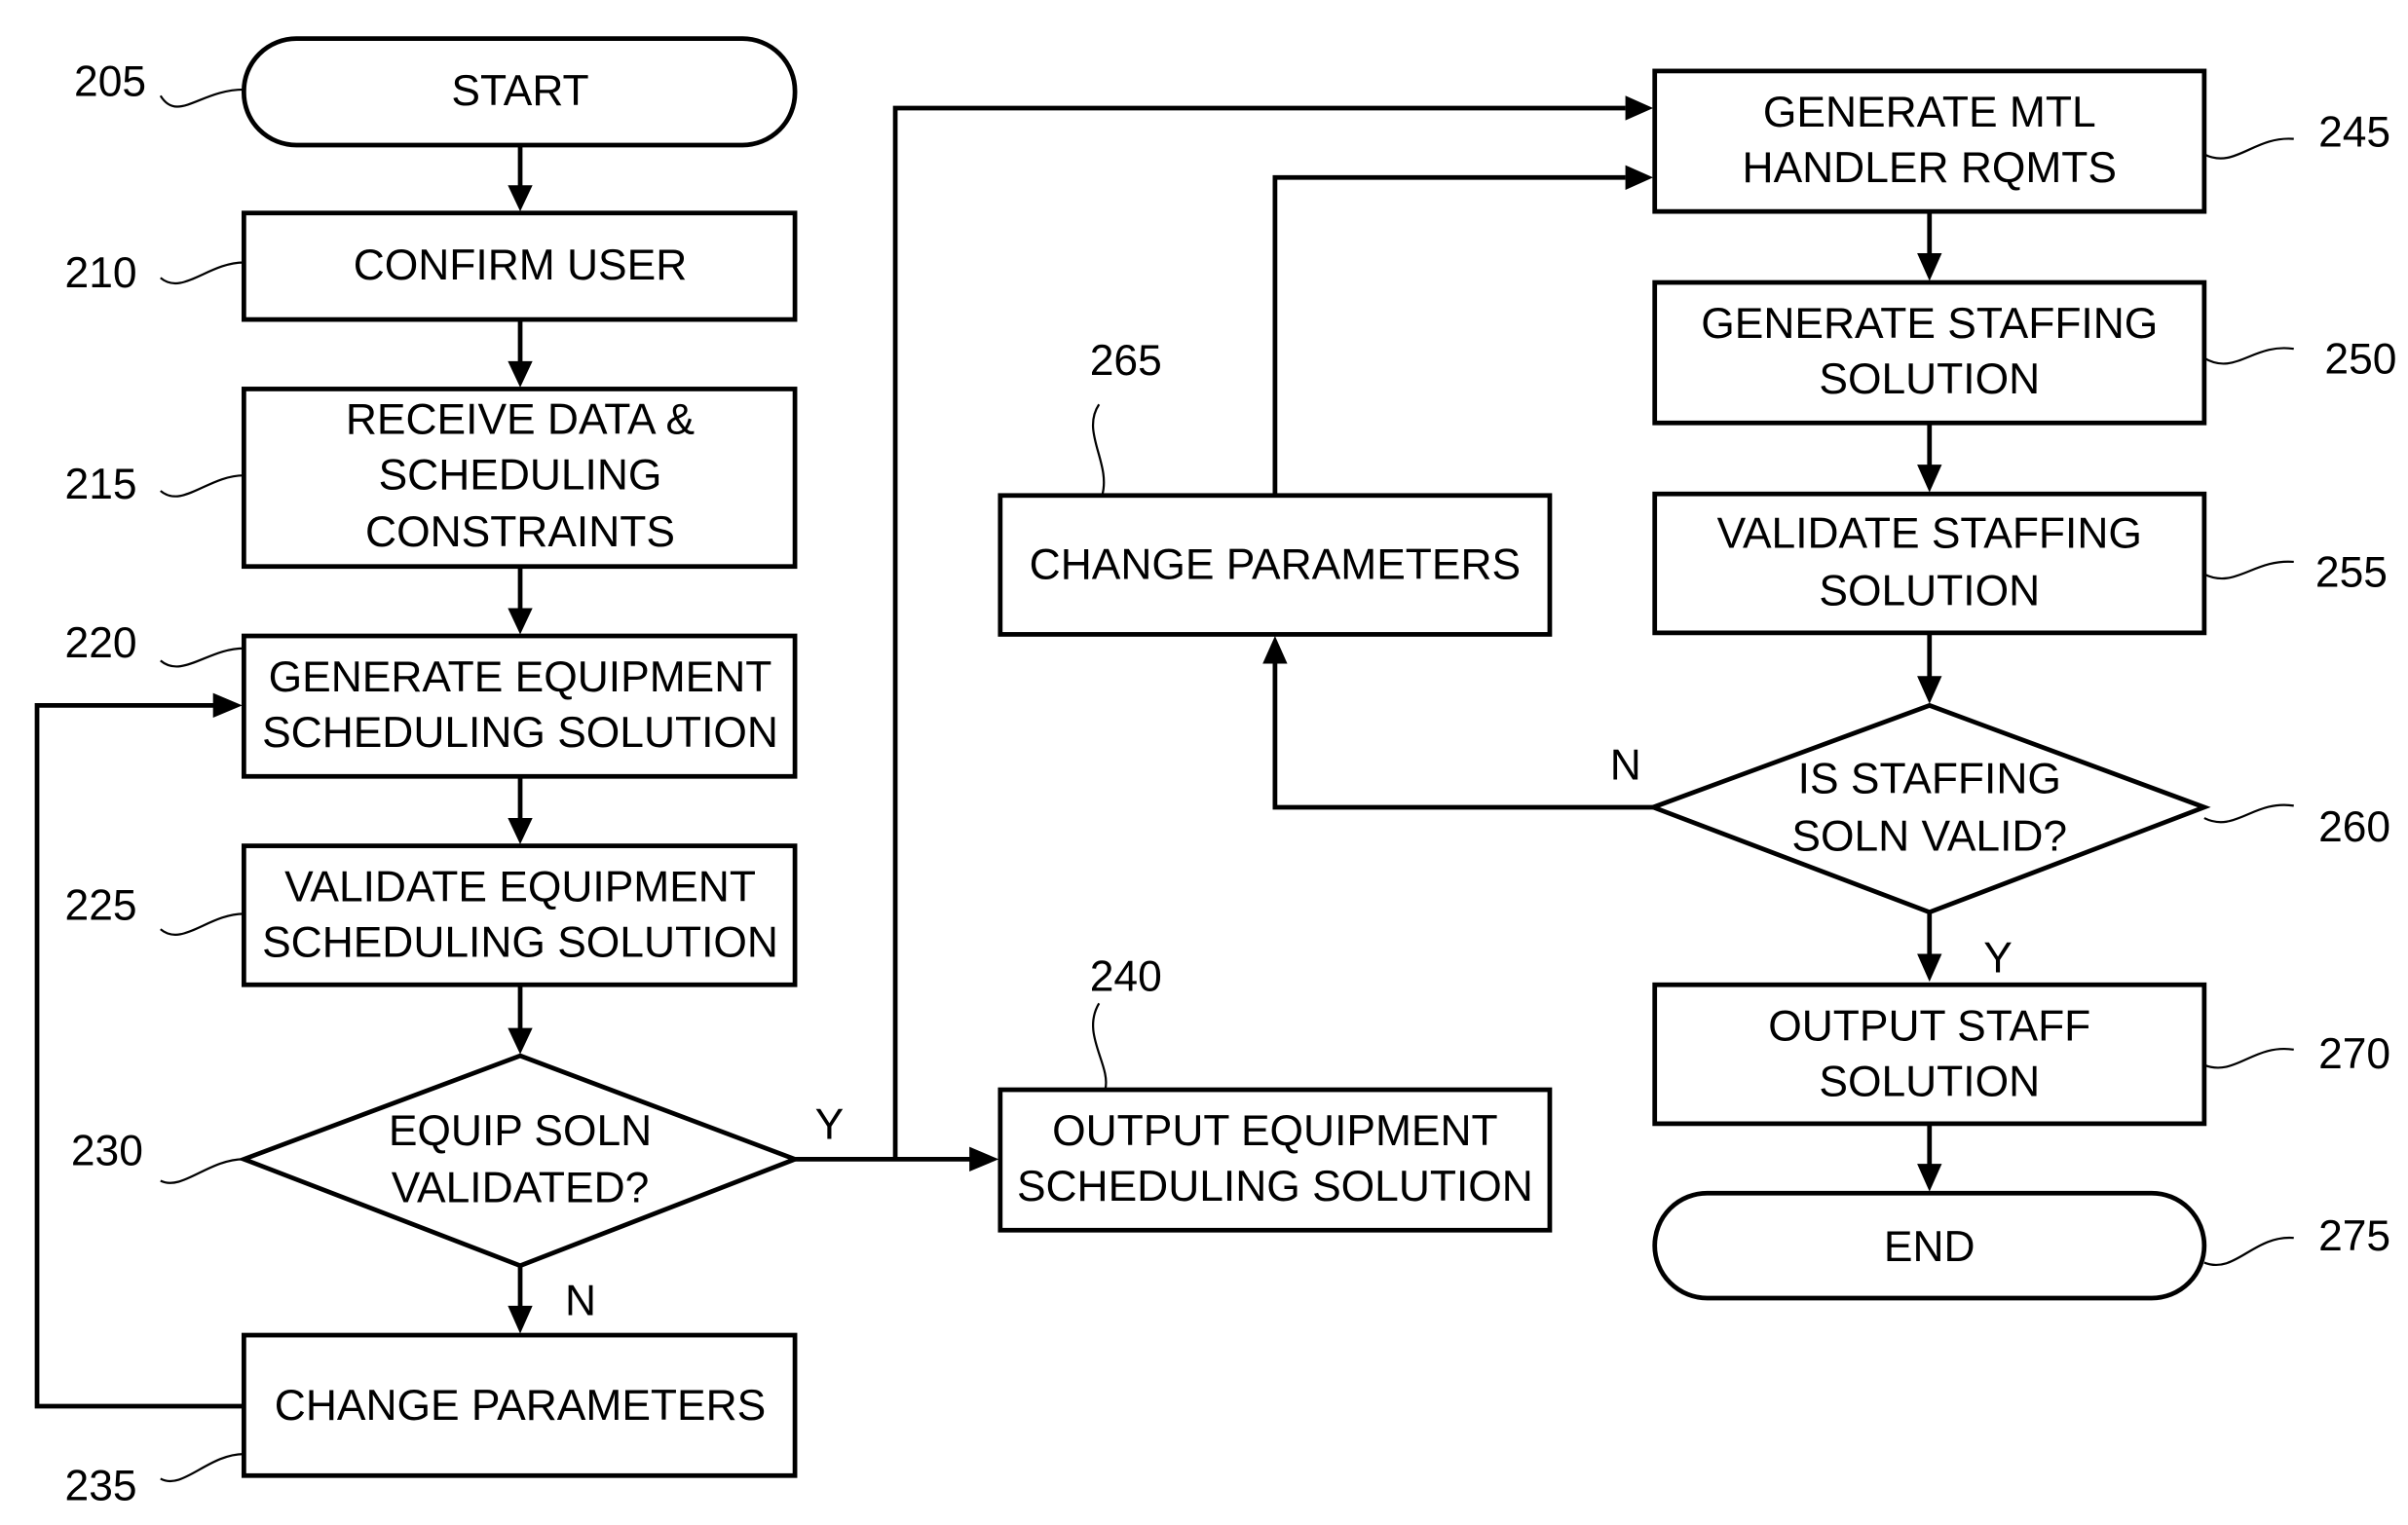  I want to click on ref-numeral: 230, so click(107, 1151).